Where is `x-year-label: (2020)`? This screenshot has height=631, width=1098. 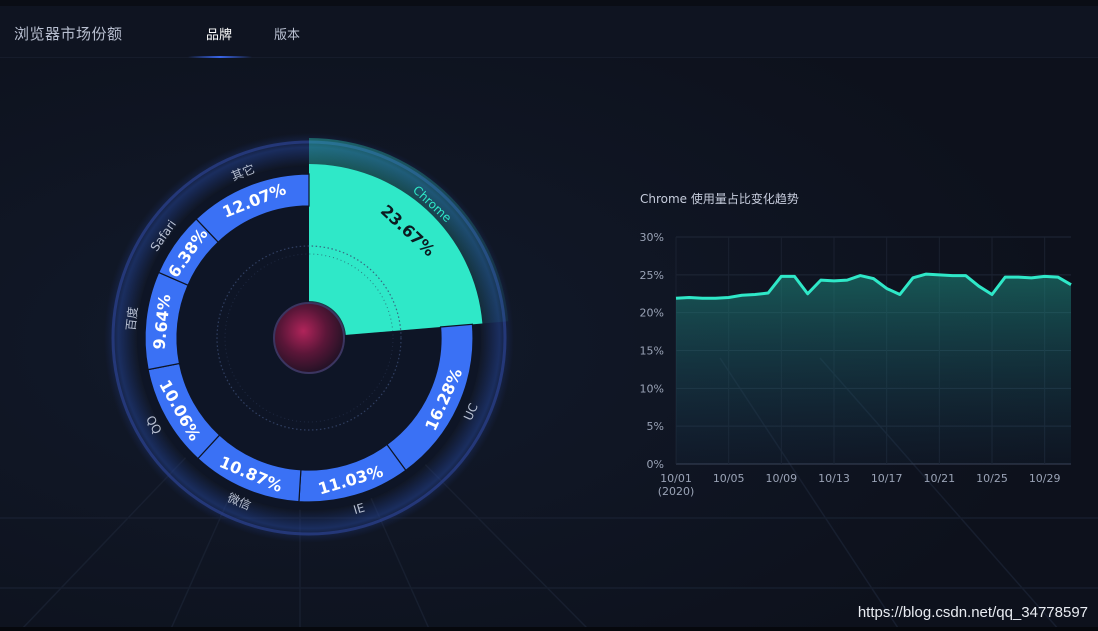 x-year-label: (2020) is located at coordinates (676, 491).